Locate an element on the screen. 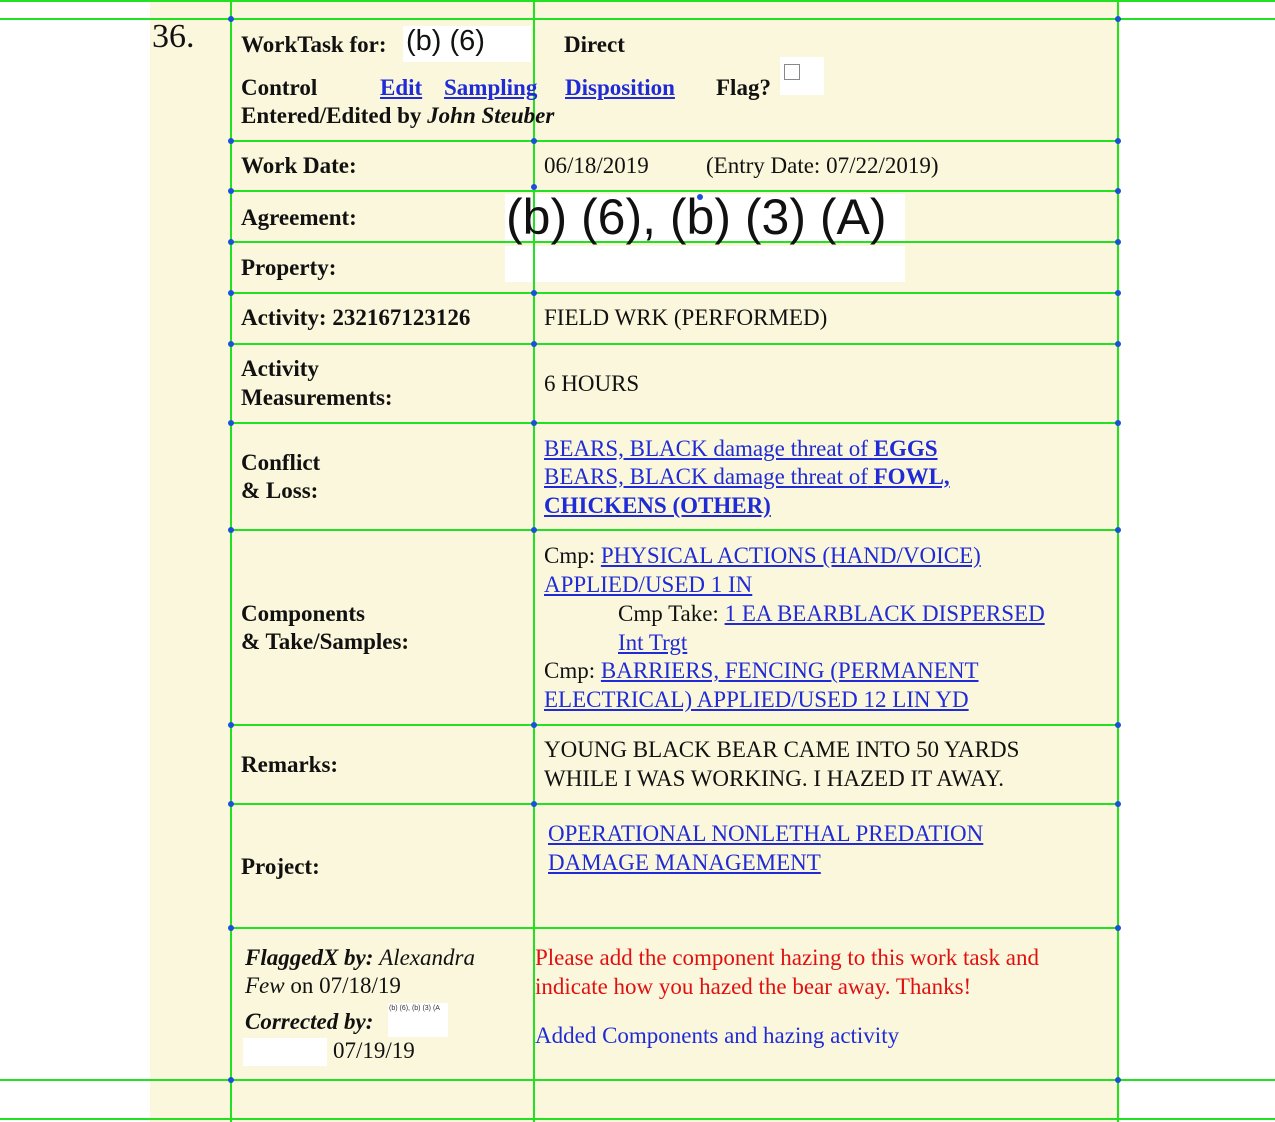 The height and width of the screenshot is (1122, 1275). conflict-link-fowl-bold: FOWL, is located at coordinates (911, 476).